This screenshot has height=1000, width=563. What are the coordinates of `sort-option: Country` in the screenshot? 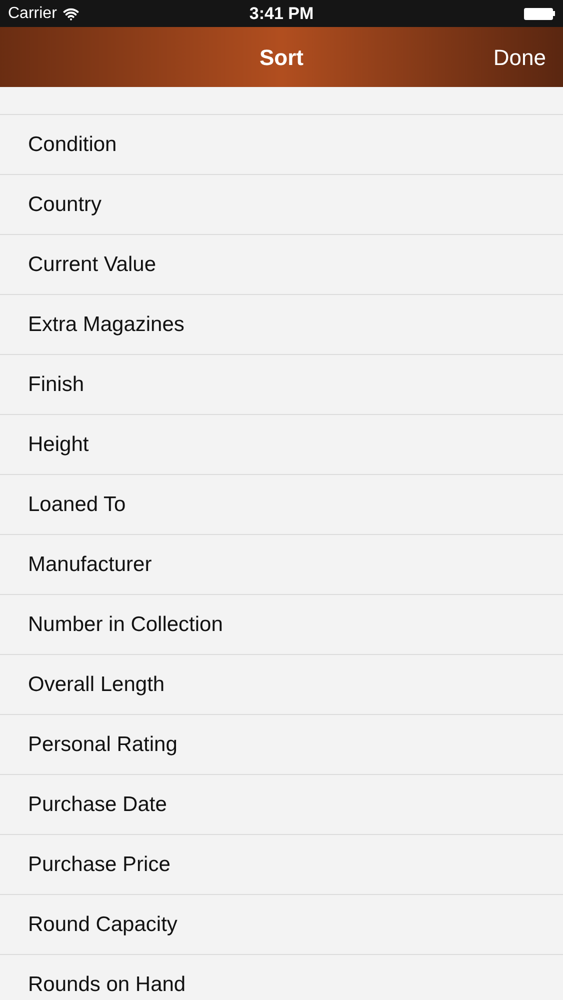 It's located at (65, 204).